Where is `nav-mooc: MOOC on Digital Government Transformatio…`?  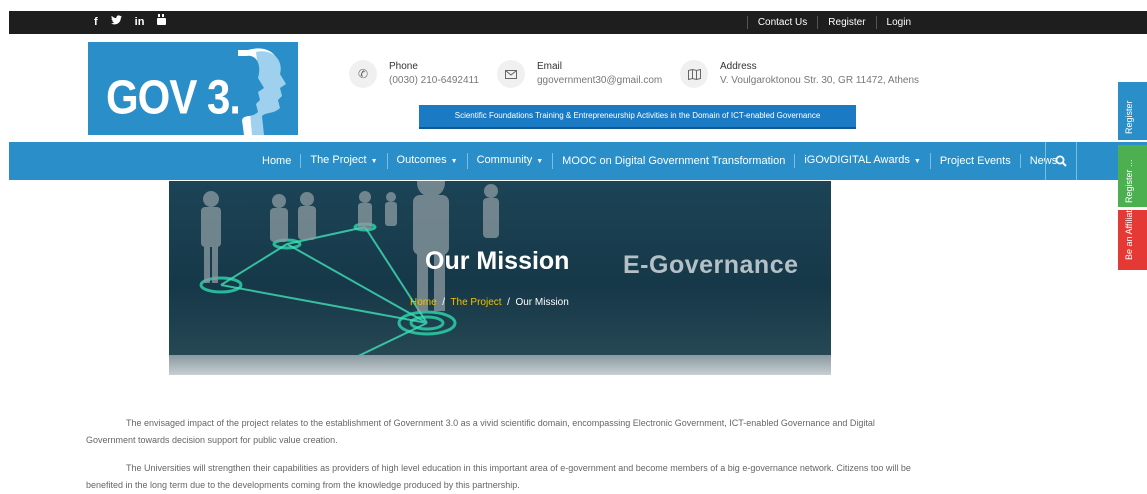
nav-mooc: MOOC on Digital Government Transformatio… is located at coordinates (674, 161).